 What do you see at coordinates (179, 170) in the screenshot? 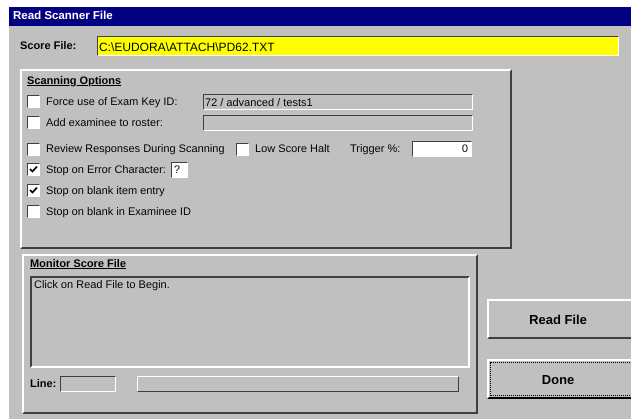
I see `error-character-field: ?` at bounding box center [179, 170].